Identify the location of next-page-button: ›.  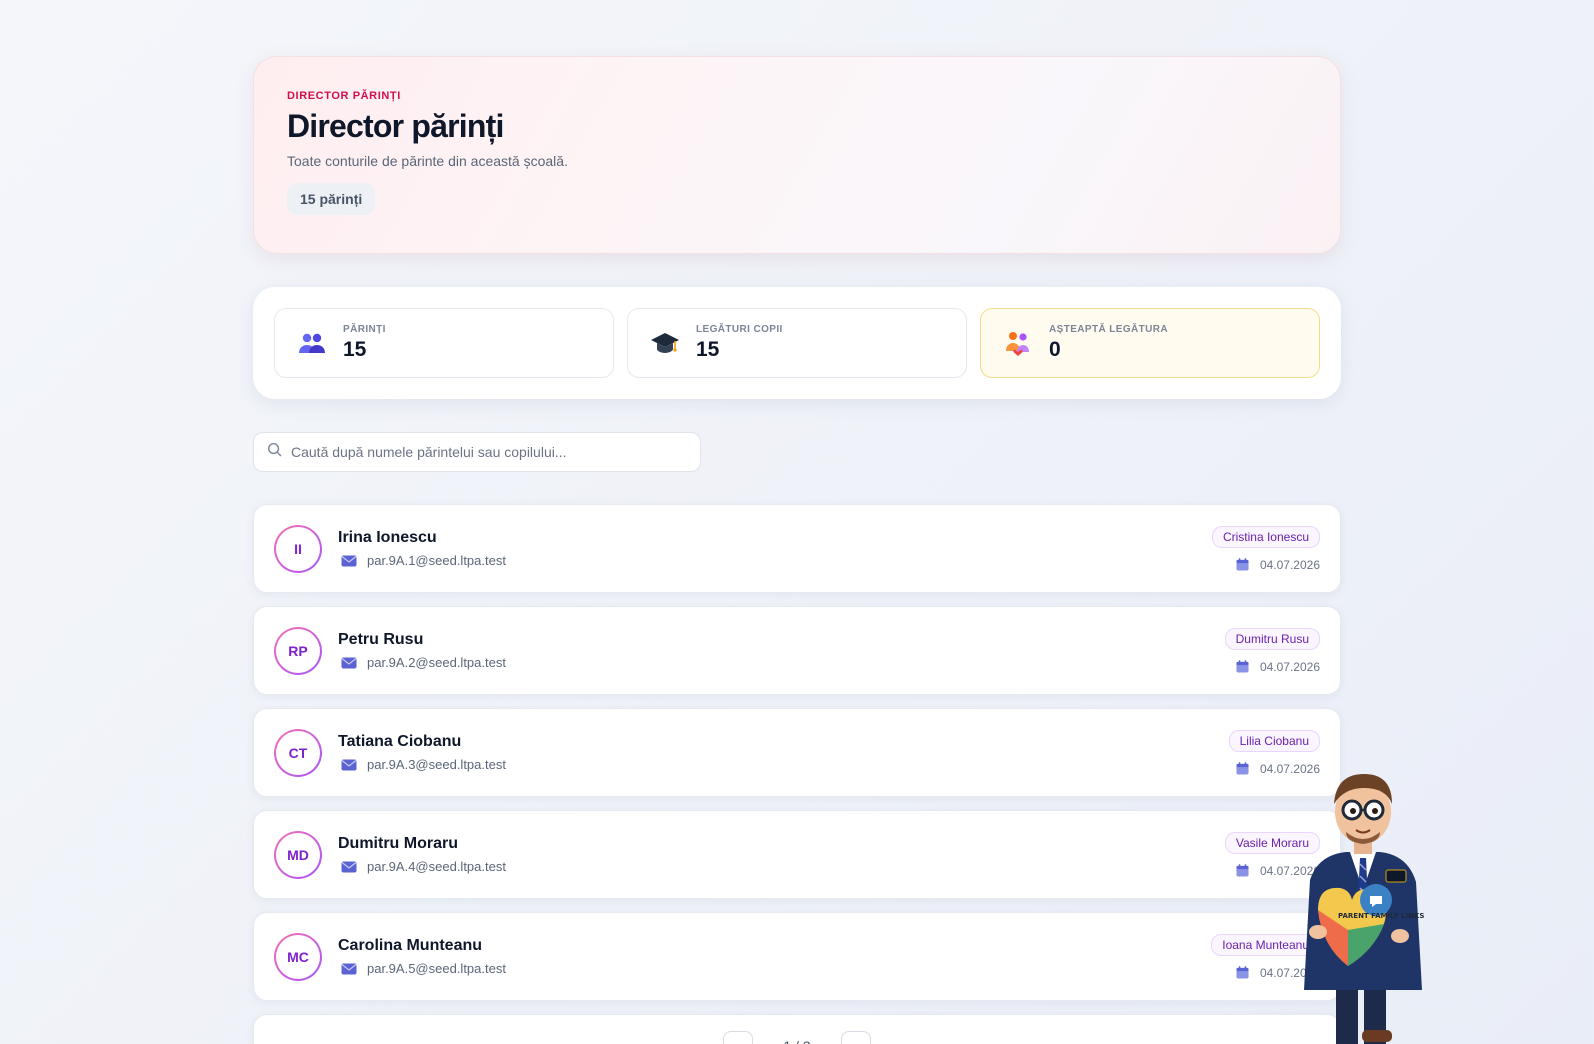
(855, 1037).